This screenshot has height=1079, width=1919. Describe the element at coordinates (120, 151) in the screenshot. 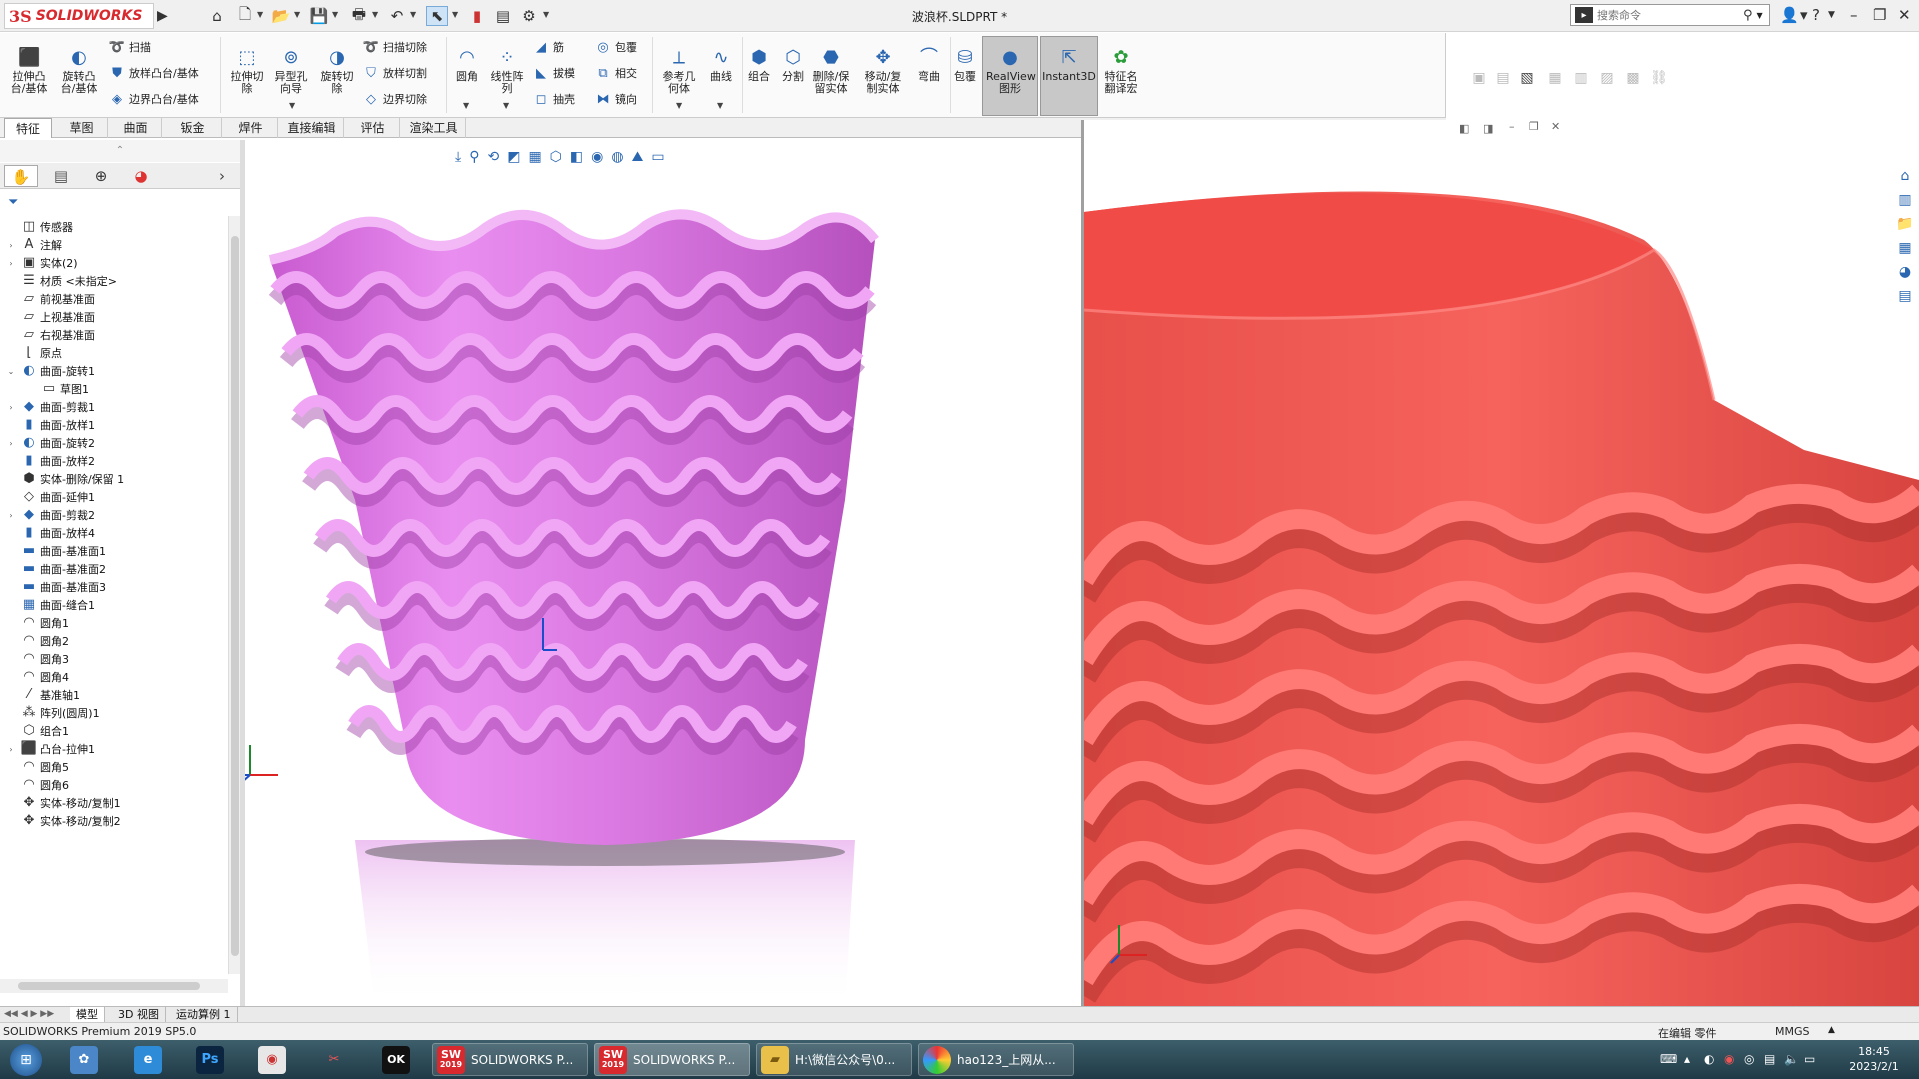

I see `panel-handle: ⌃` at that location.